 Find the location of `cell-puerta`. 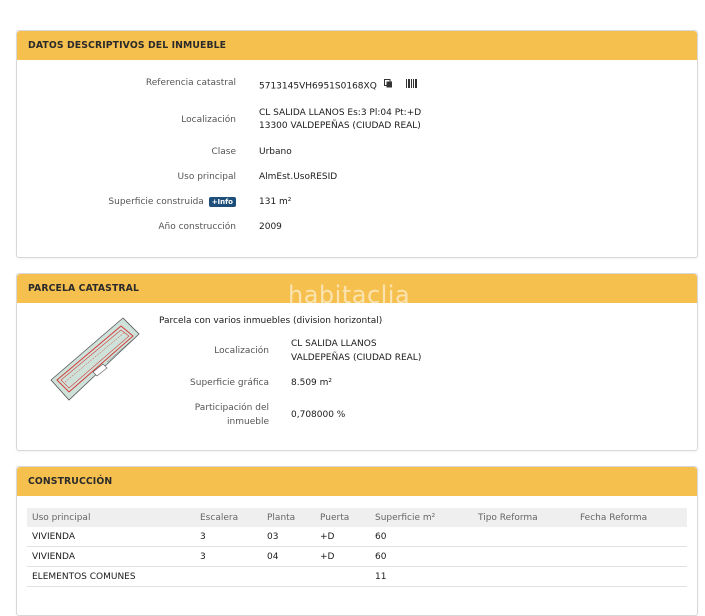

cell-puerta is located at coordinates (342, 576).